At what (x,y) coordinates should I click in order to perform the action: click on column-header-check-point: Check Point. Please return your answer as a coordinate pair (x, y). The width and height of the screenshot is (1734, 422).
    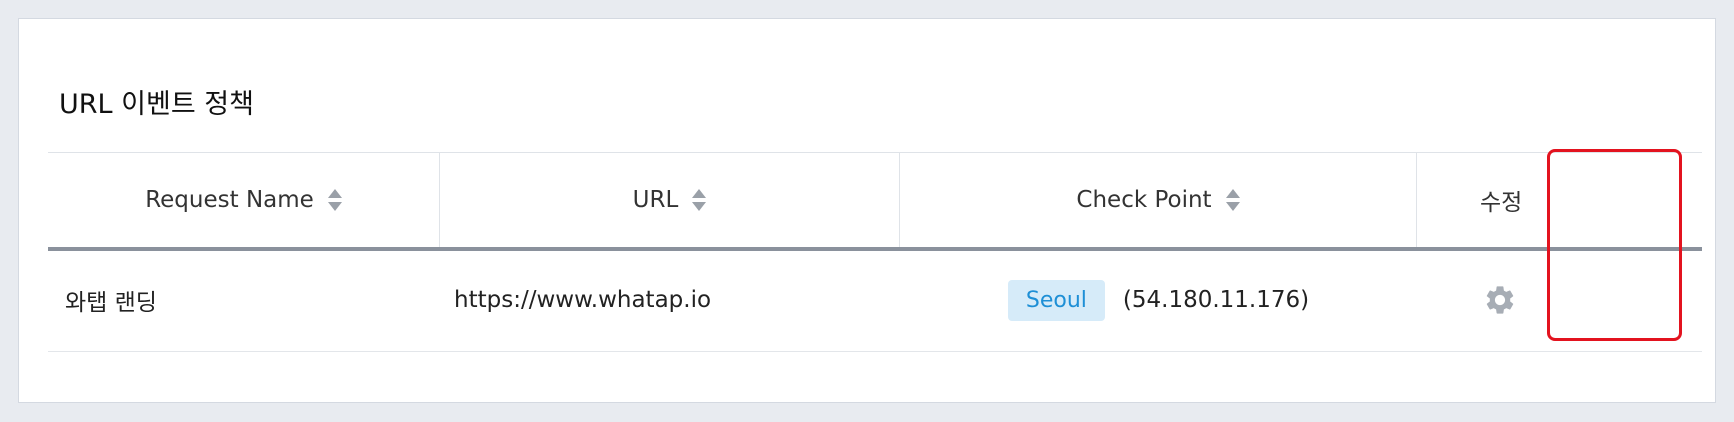
    Looking at the image, I should click on (1158, 200).